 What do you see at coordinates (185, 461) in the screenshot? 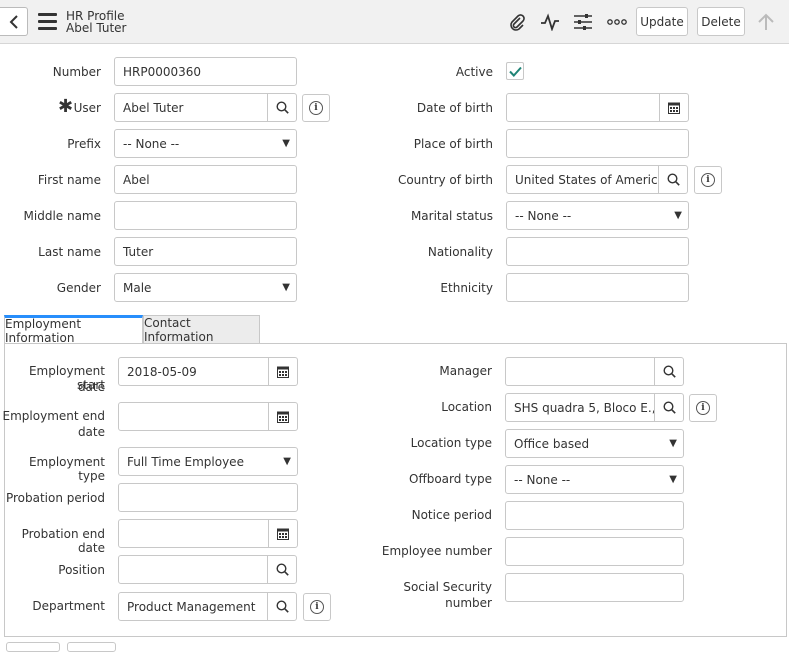
I see `employment-type-value: Full Time Employee` at bounding box center [185, 461].